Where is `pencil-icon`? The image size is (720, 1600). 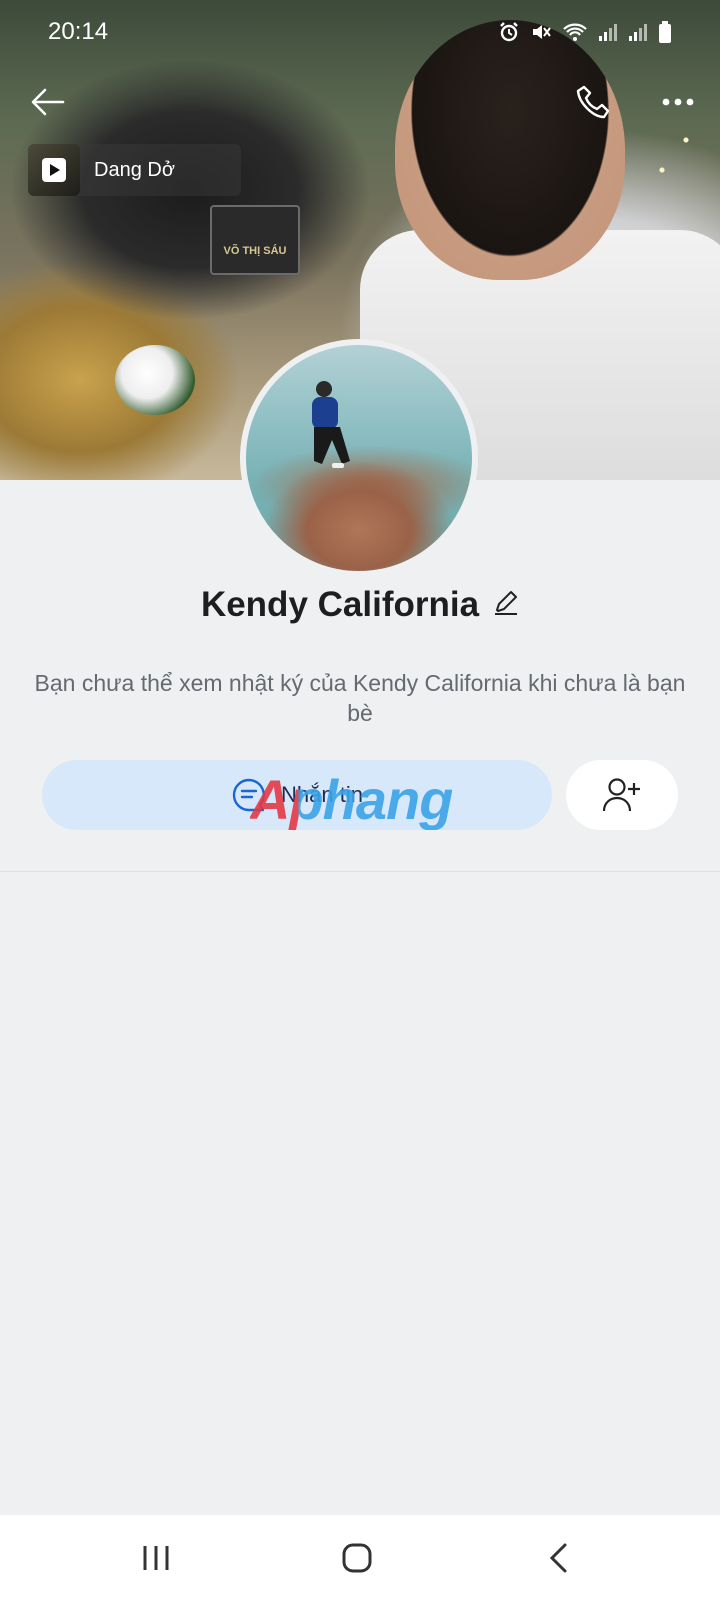
pencil-icon is located at coordinates (506, 602).